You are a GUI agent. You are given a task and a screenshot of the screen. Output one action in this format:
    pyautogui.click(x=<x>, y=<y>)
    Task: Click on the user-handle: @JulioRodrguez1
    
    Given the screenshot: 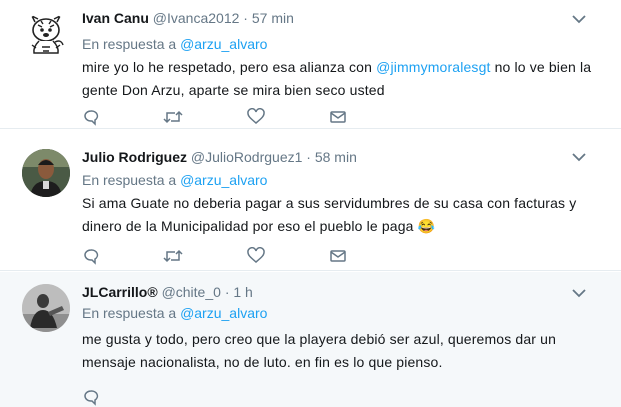 What is the action you would take?
    pyautogui.click(x=247, y=157)
    